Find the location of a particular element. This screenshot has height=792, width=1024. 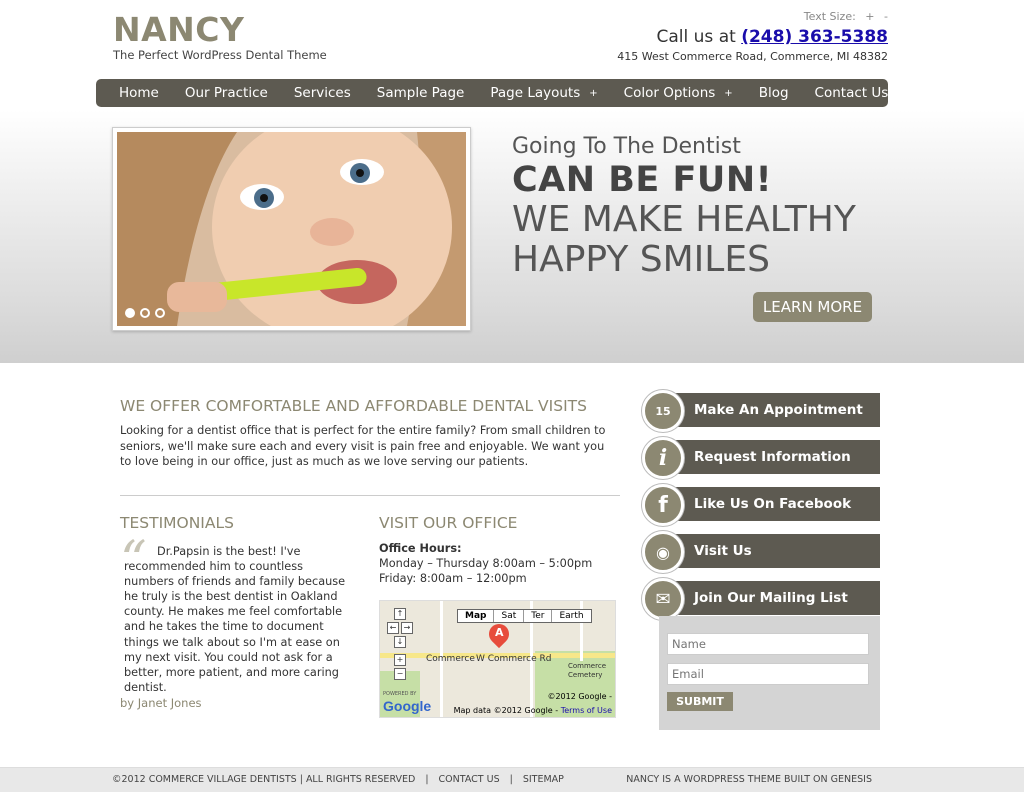

hero-child-brushing-image is located at coordinates (291, 229).